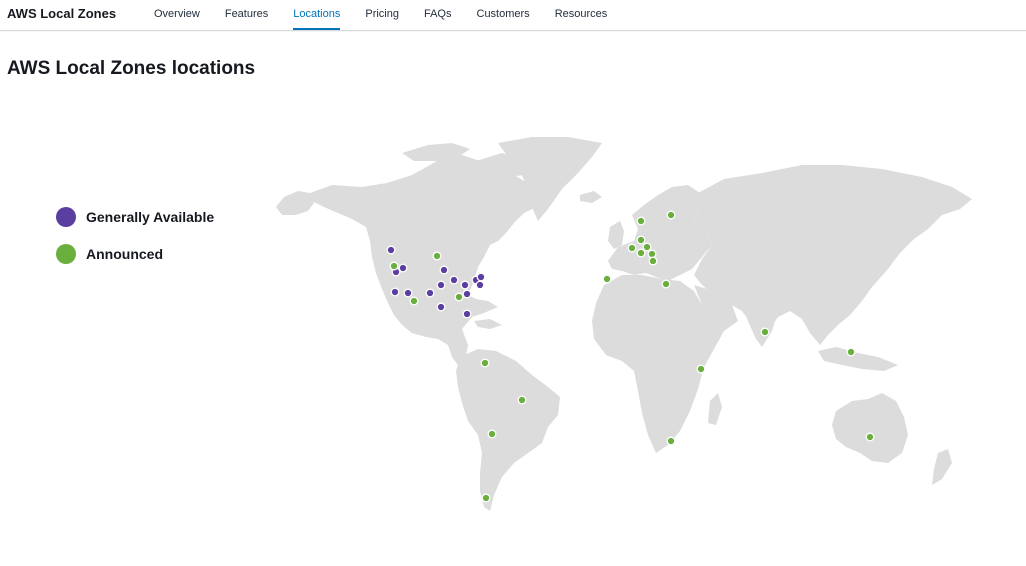 The width and height of the screenshot is (1026, 566). What do you see at coordinates (715, 409) in the screenshot?
I see `madagascar-land` at bounding box center [715, 409].